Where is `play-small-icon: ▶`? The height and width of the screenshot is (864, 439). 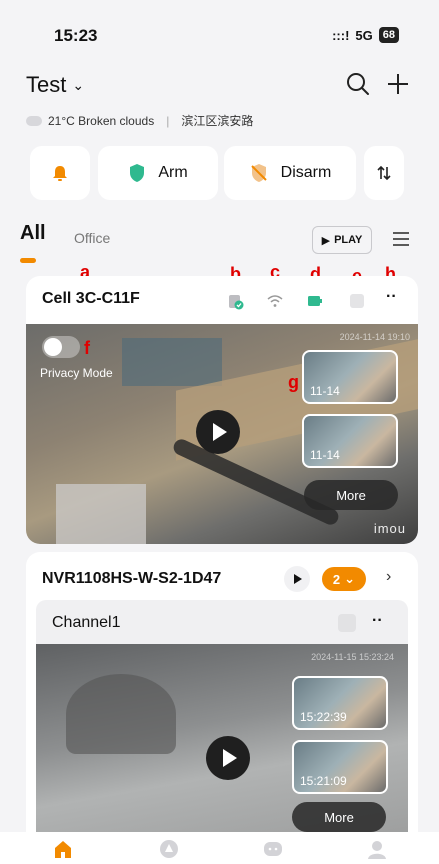 play-small-icon: ▶ is located at coordinates (326, 240).